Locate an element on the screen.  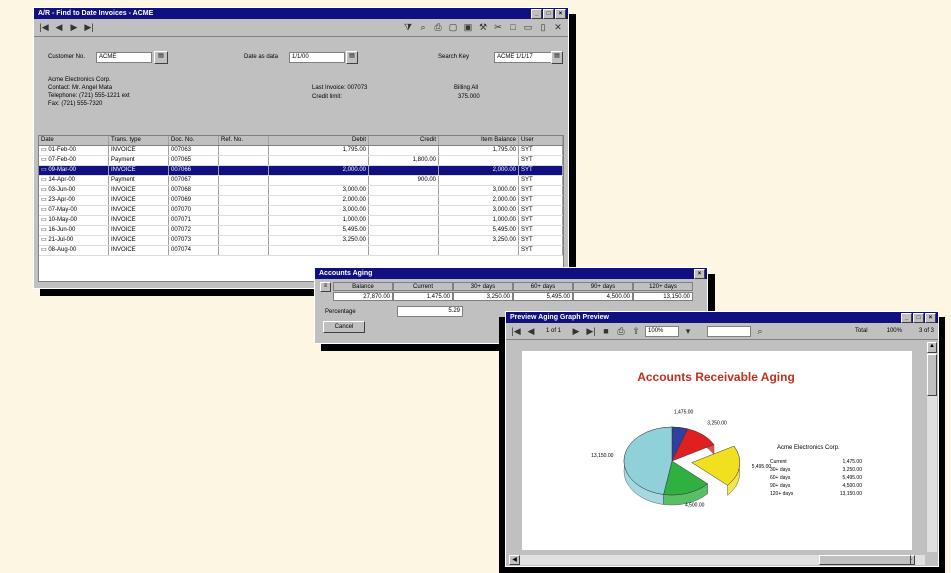
search-label: Search Key is located at coordinates (454, 57).